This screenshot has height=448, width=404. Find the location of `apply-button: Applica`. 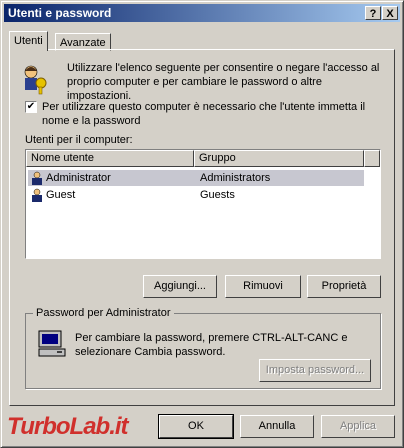

apply-button: Applica is located at coordinates (358, 426).